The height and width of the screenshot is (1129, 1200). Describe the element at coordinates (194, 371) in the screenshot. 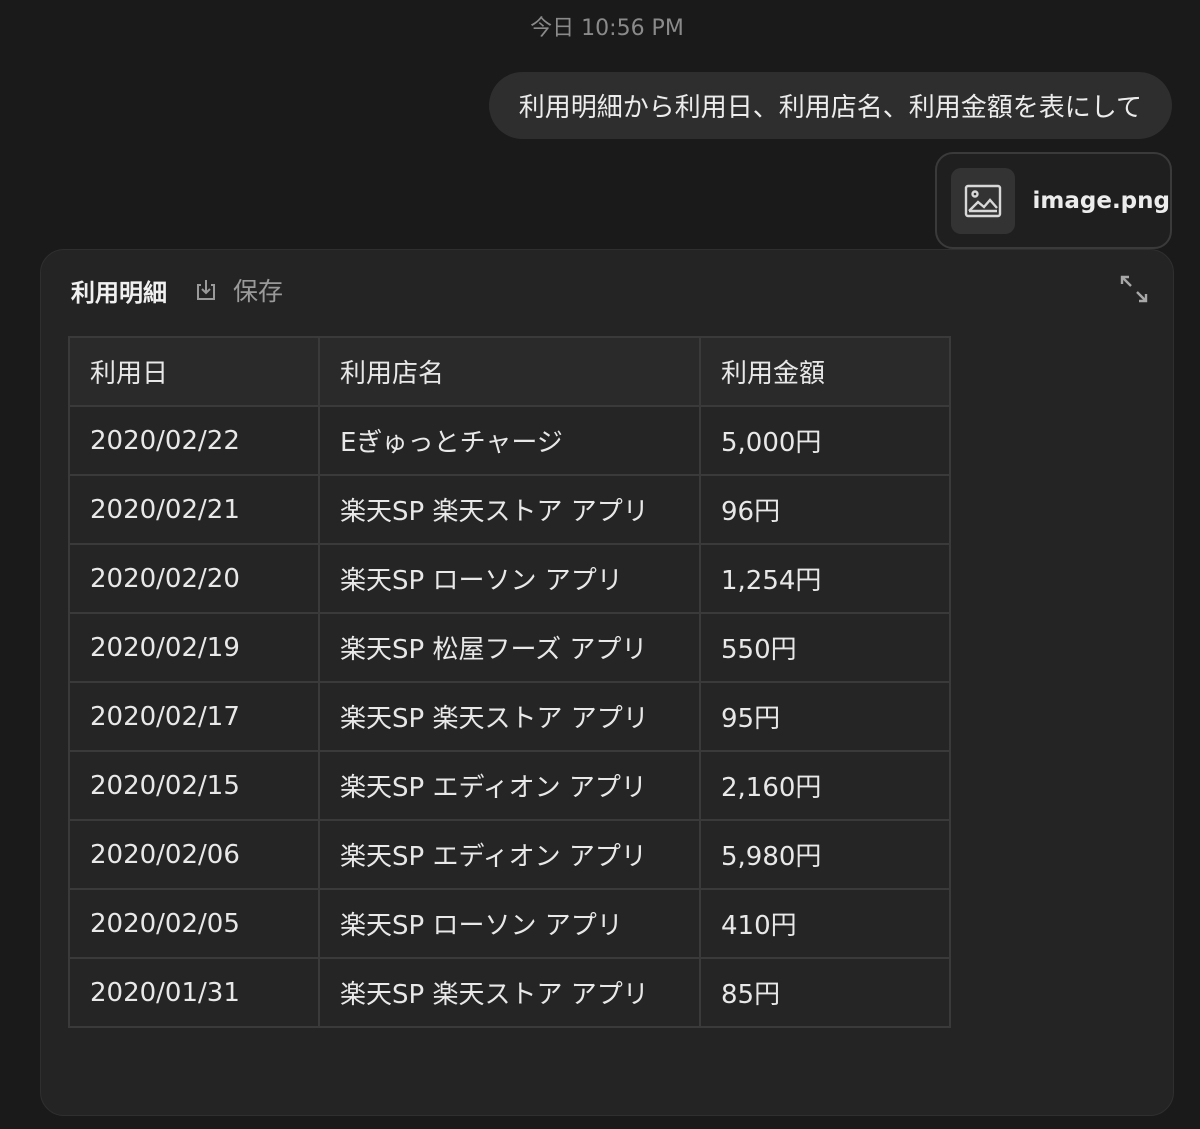

I see `column-header-date: 利用日` at that location.